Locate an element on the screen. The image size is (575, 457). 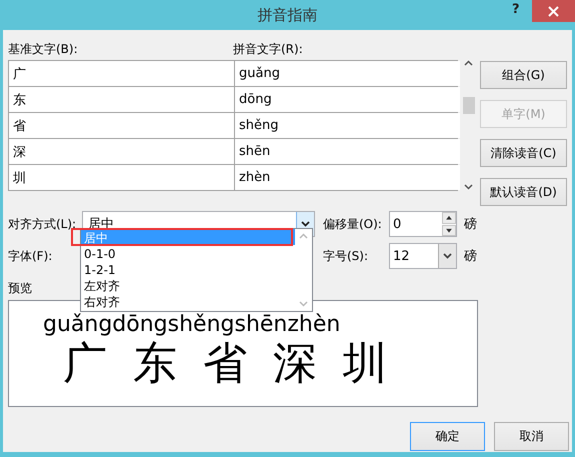
dropdown-option: 1-2-1 is located at coordinates (188, 269).